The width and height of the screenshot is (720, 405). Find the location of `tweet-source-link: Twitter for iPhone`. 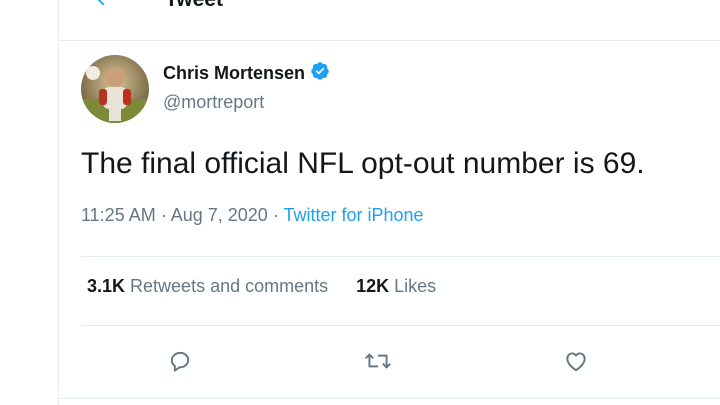

tweet-source-link: Twitter for iPhone is located at coordinates (353, 215).